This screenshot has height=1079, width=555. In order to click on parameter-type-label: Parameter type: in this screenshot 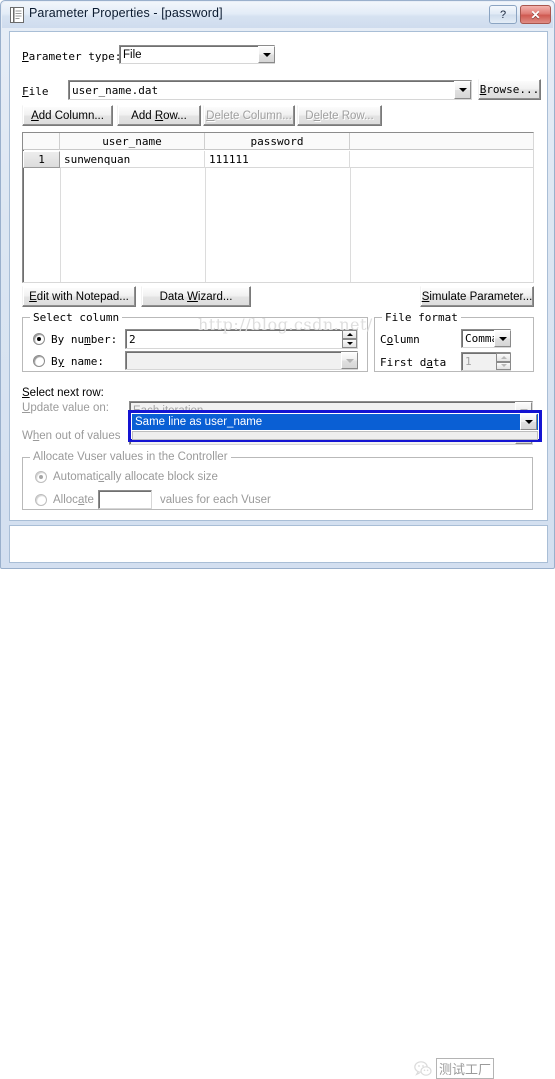, I will do `click(72, 56)`.